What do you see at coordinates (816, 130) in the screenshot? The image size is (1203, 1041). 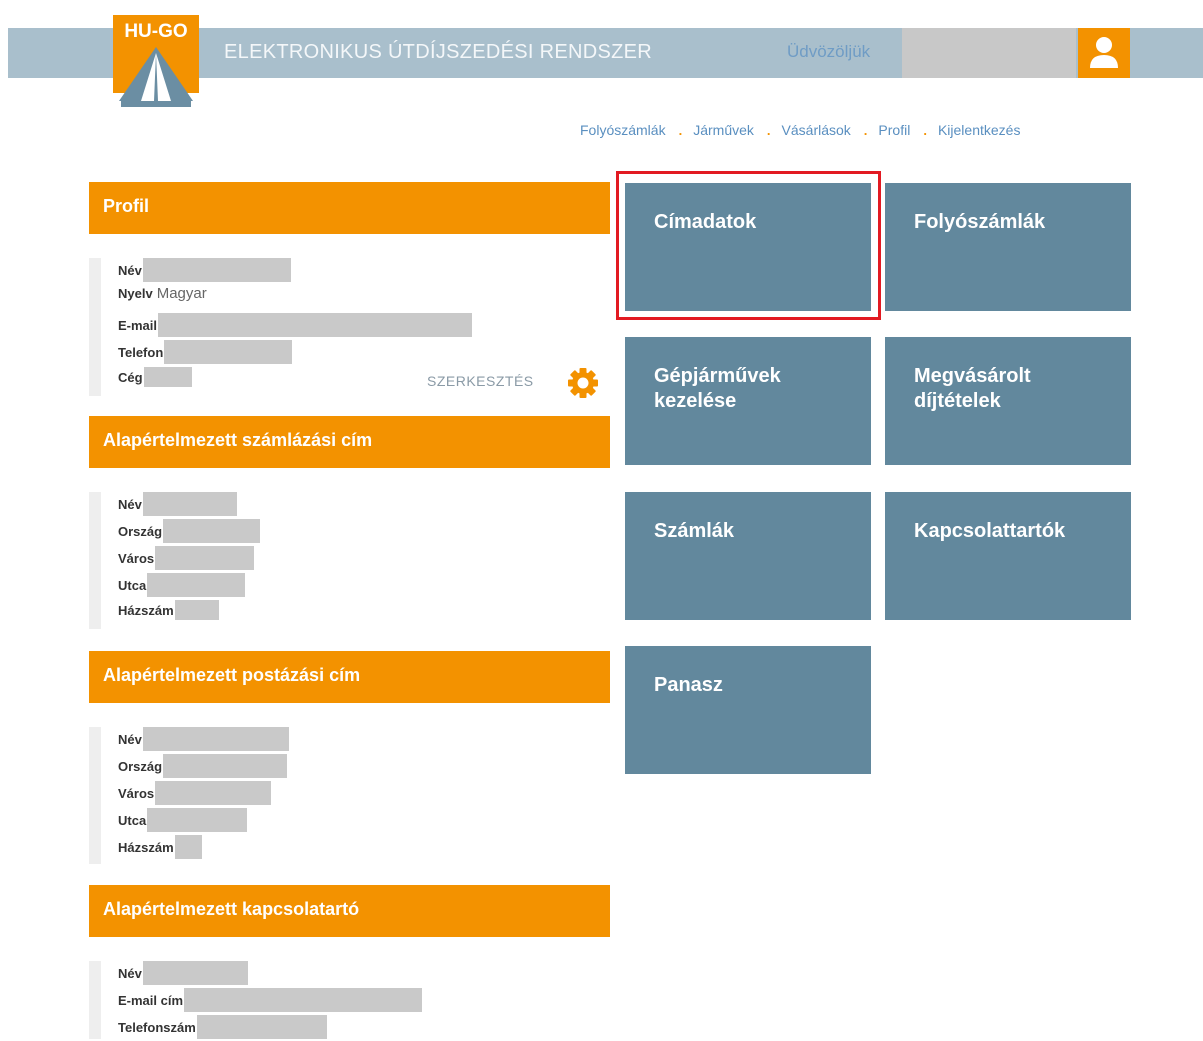 I see `nav-vasarlasok: Vásárlások` at bounding box center [816, 130].